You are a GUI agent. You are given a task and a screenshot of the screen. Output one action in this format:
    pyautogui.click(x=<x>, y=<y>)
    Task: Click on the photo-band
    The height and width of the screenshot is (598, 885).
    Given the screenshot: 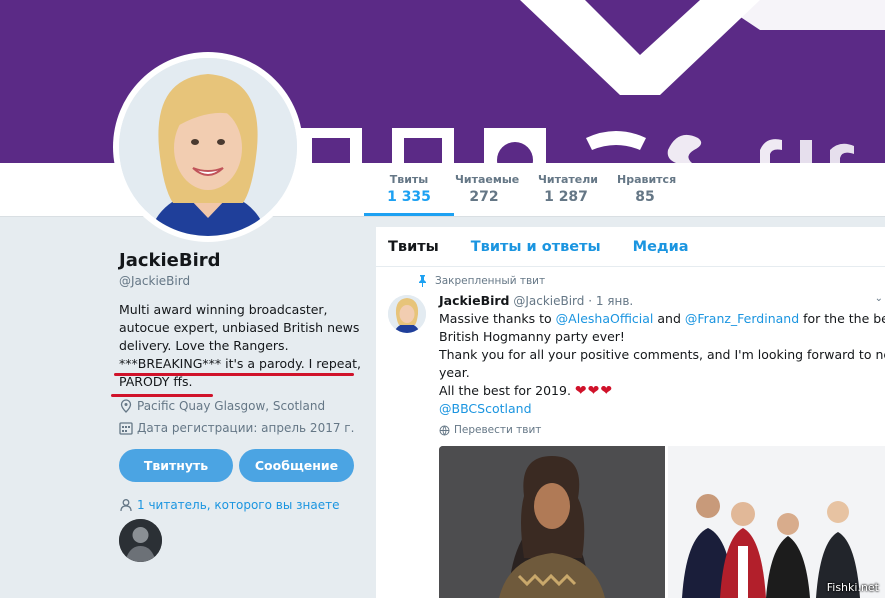 What is the action you would take?
    pyautogui.click(x=776, y=522)
    